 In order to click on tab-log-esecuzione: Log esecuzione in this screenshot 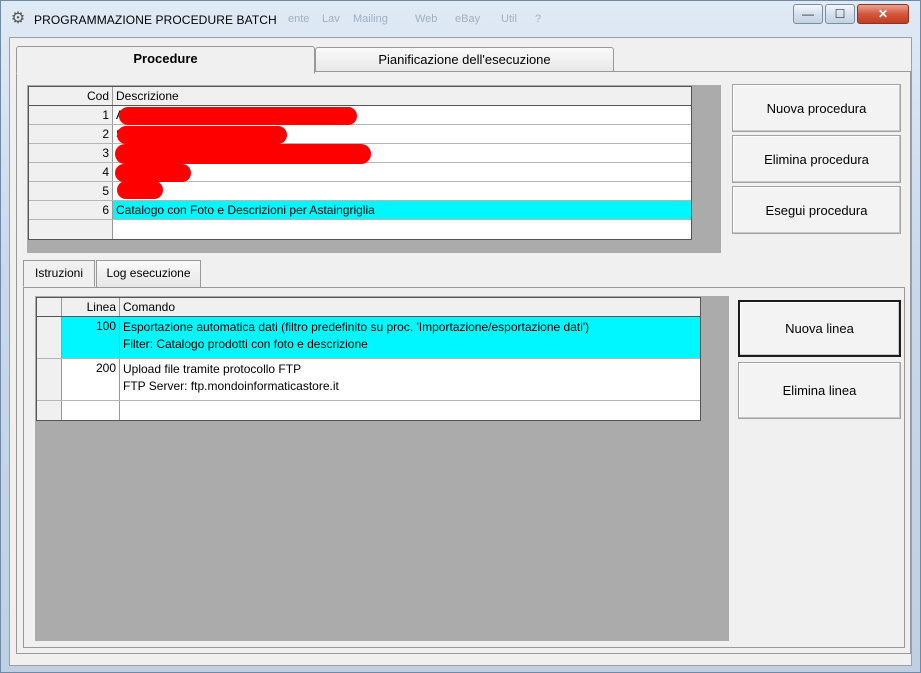, I will do `click(148, 273)`.